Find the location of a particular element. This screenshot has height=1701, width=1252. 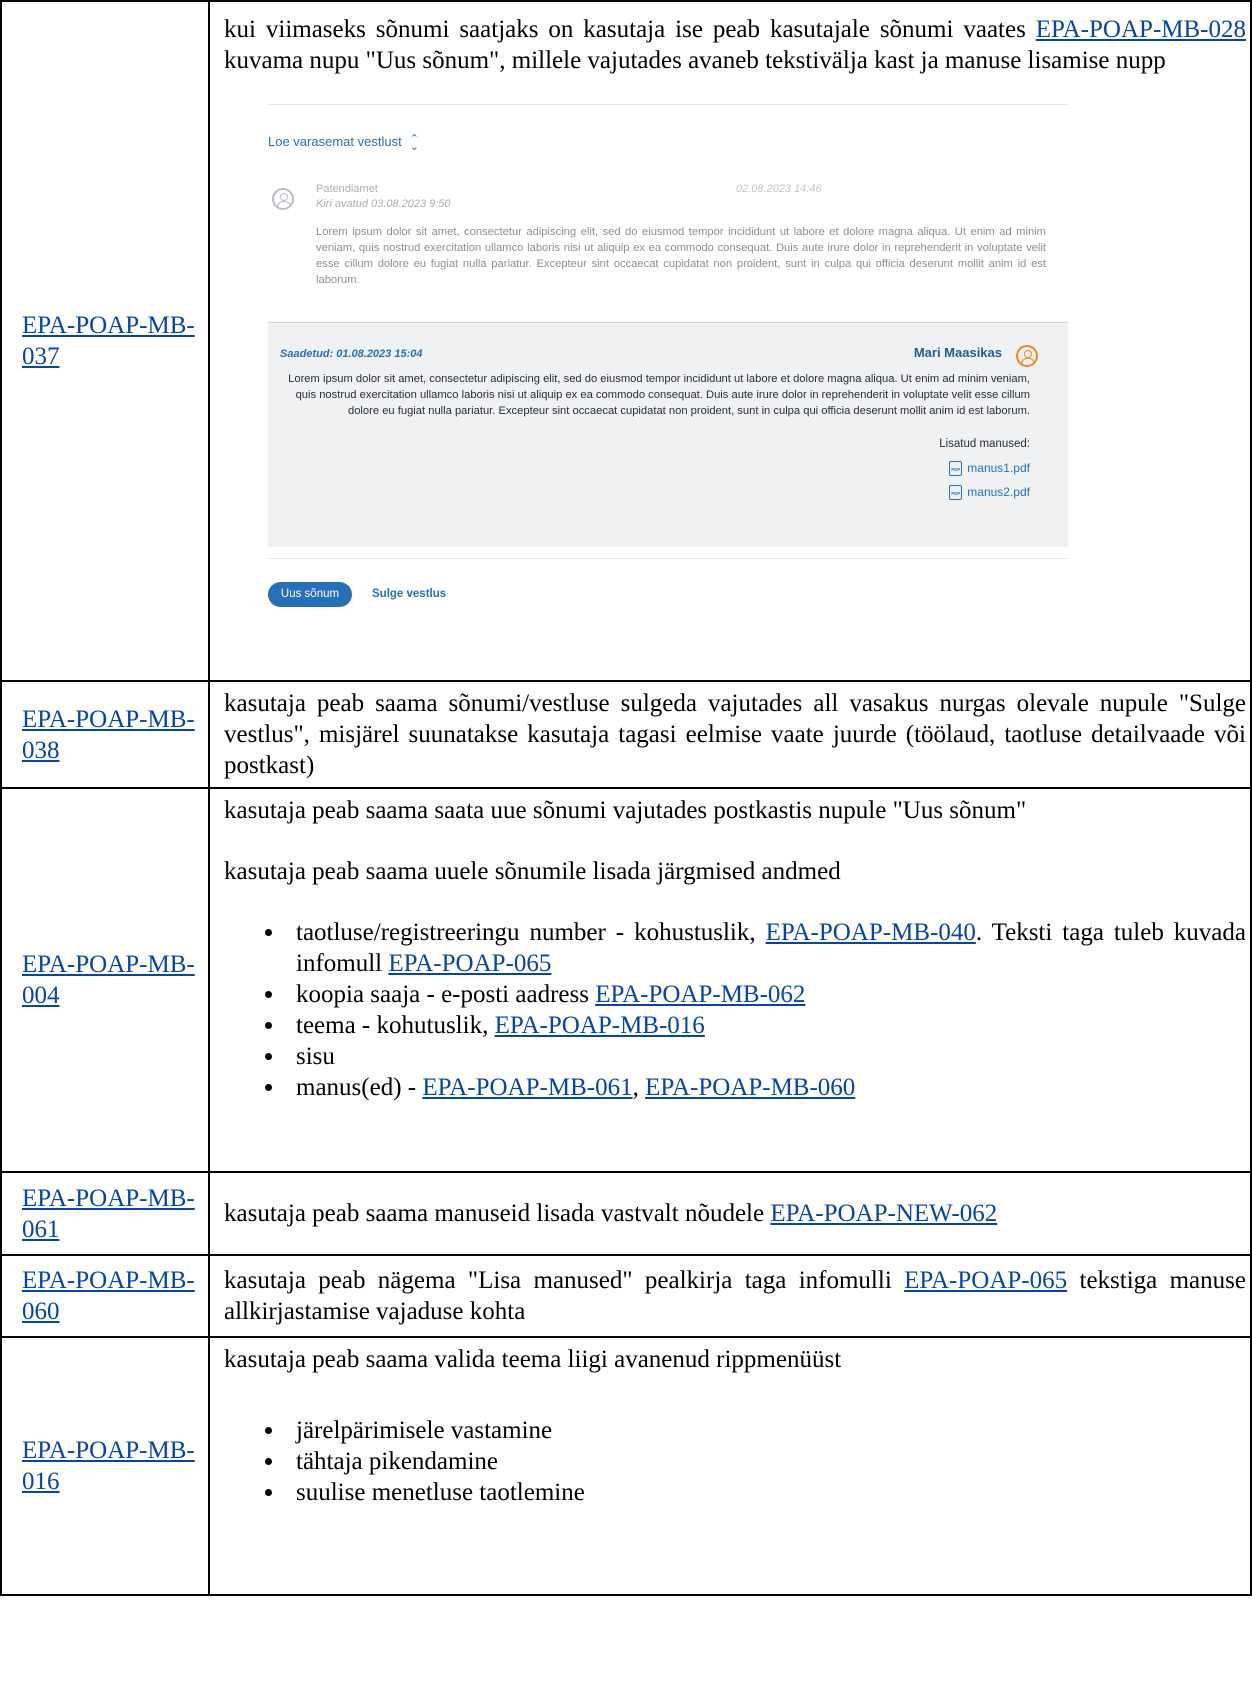

req-id-link: EPA-POAP-MB-004 is located at coordinates (113, 980).